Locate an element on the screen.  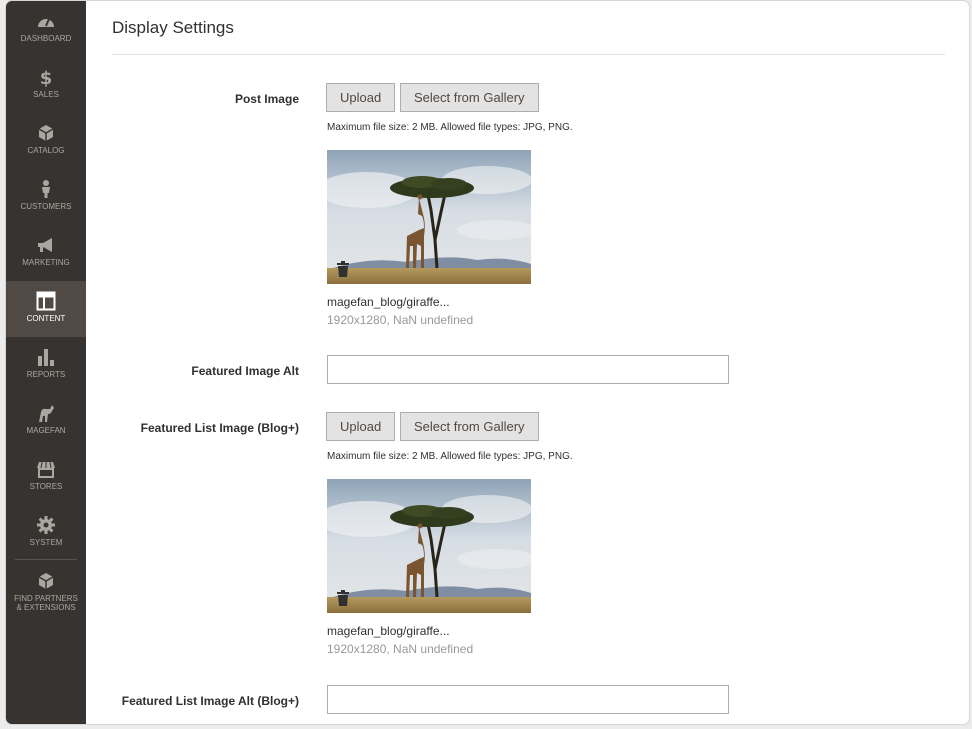
post-image-gallery-button: Select from Gallery is located at coordinates (469, 97).